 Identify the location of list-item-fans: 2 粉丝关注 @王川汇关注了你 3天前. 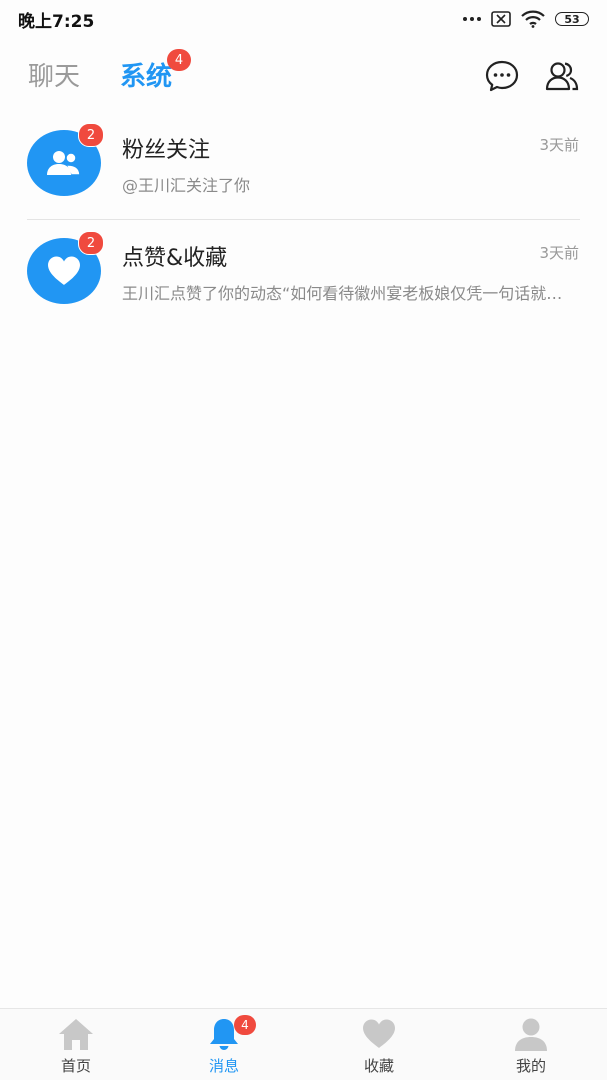
(303, 166).